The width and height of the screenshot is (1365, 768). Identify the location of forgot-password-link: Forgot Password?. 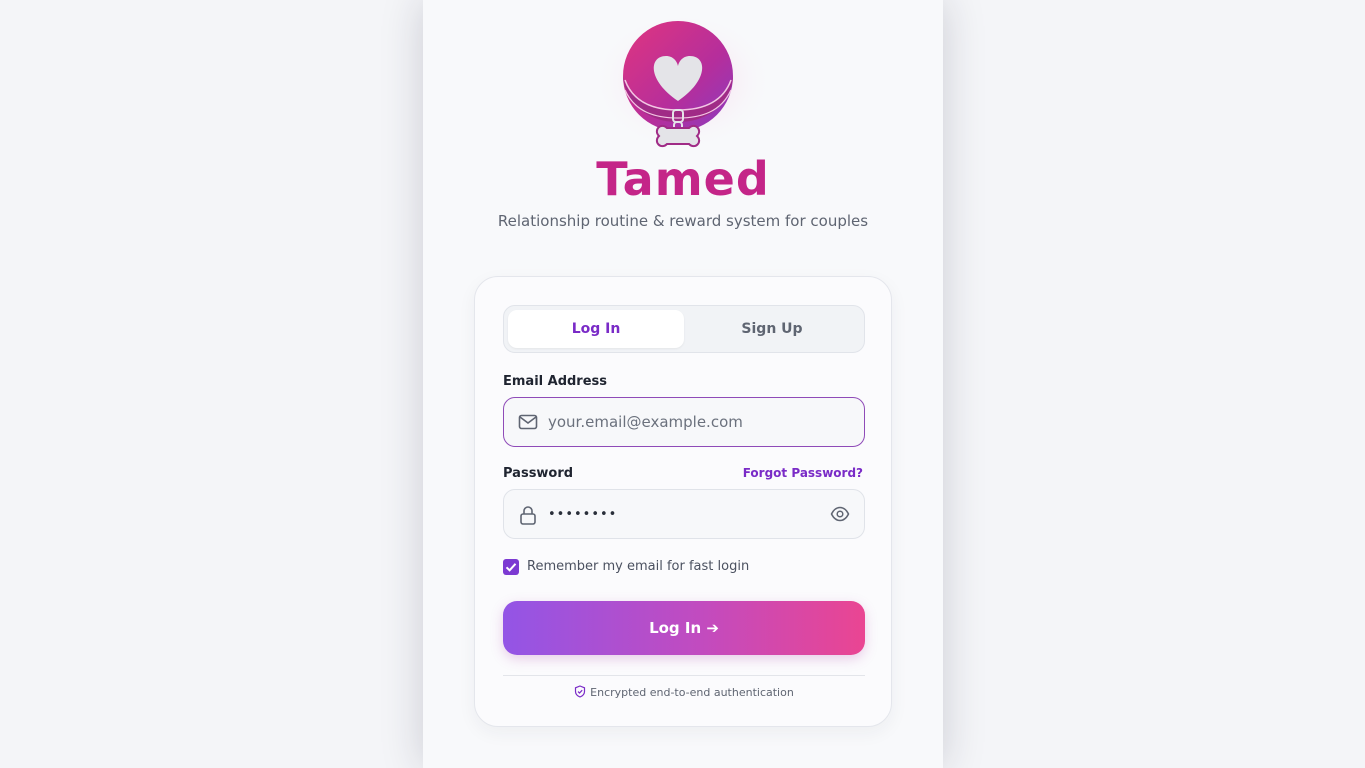
(803, 473).